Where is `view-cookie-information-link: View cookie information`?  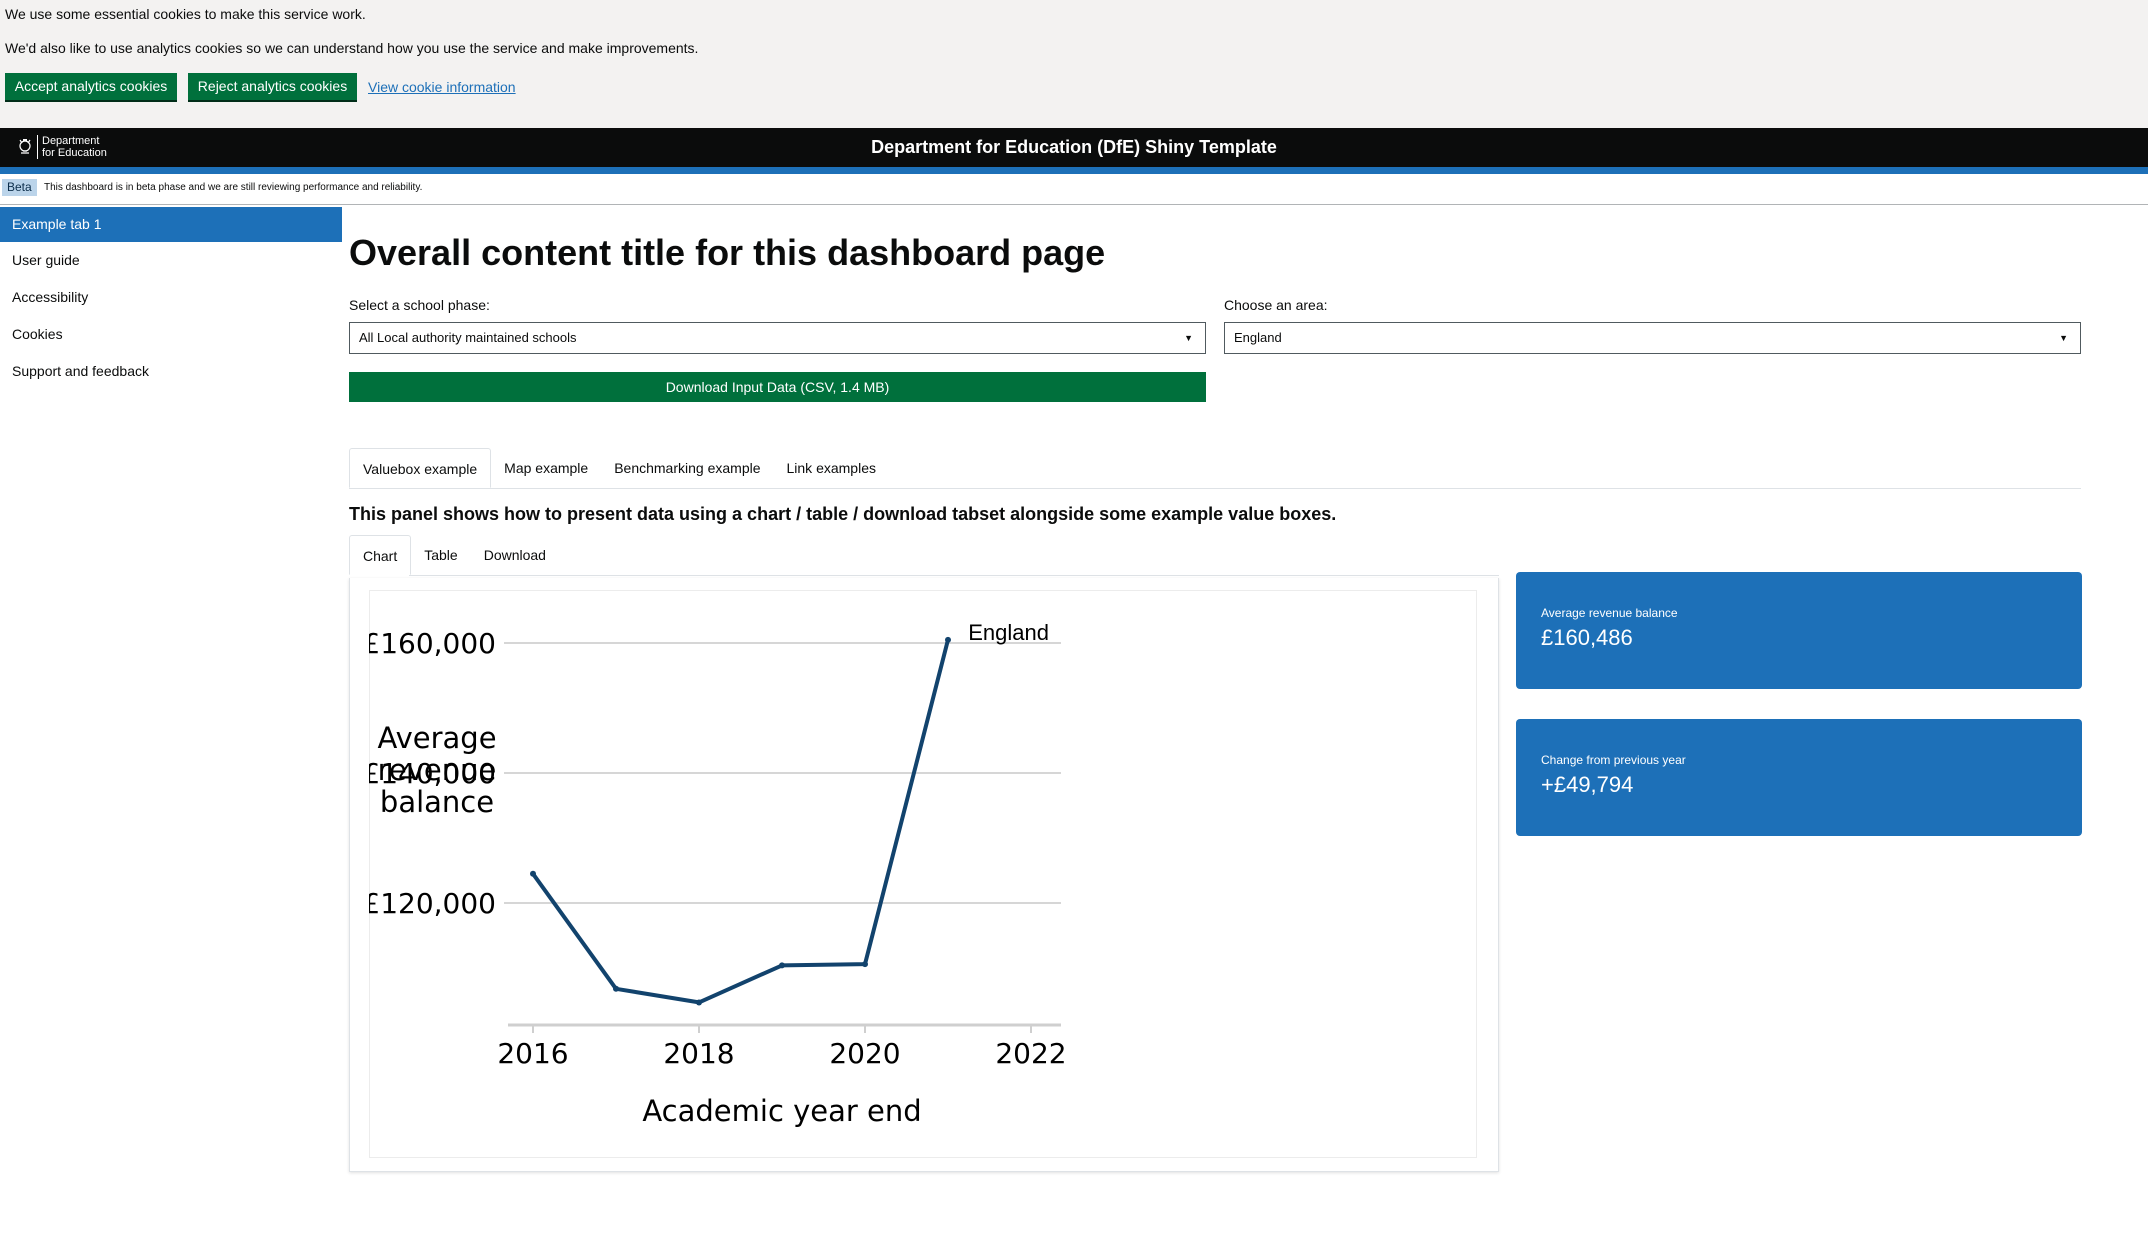
view-cookie-information-link: View cookie information is located at coordinates (442, 87).